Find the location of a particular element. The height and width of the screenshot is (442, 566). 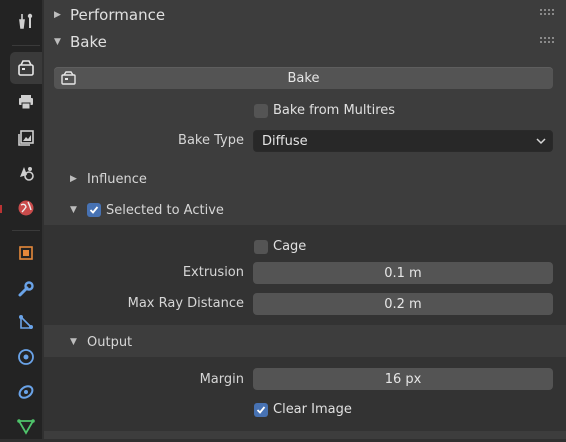

margin-label: Margin is located at coordinates (221, 379).